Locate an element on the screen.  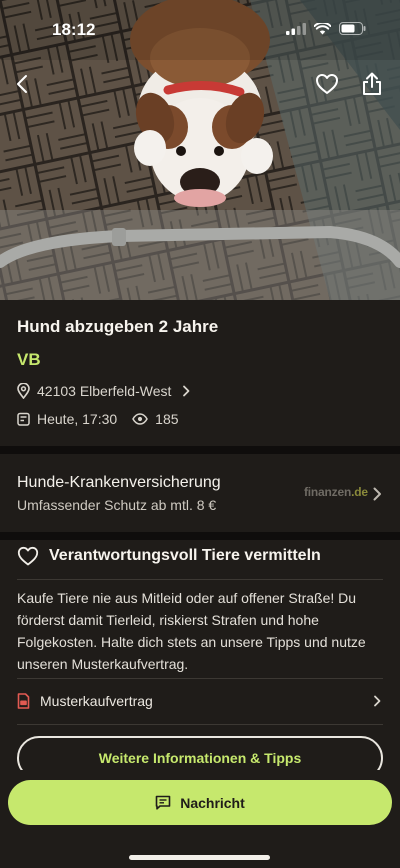
posted-date: Heute, 17:30 is located at coordinates (77, 419).